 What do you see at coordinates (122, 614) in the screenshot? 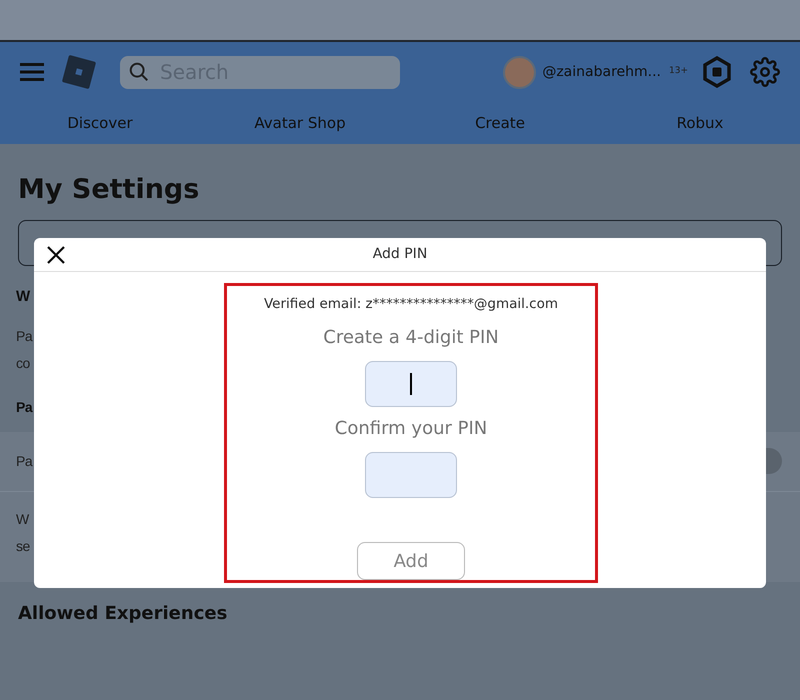
I see `section-heading: Allowed Experiences` at bounding box center [122, 614].